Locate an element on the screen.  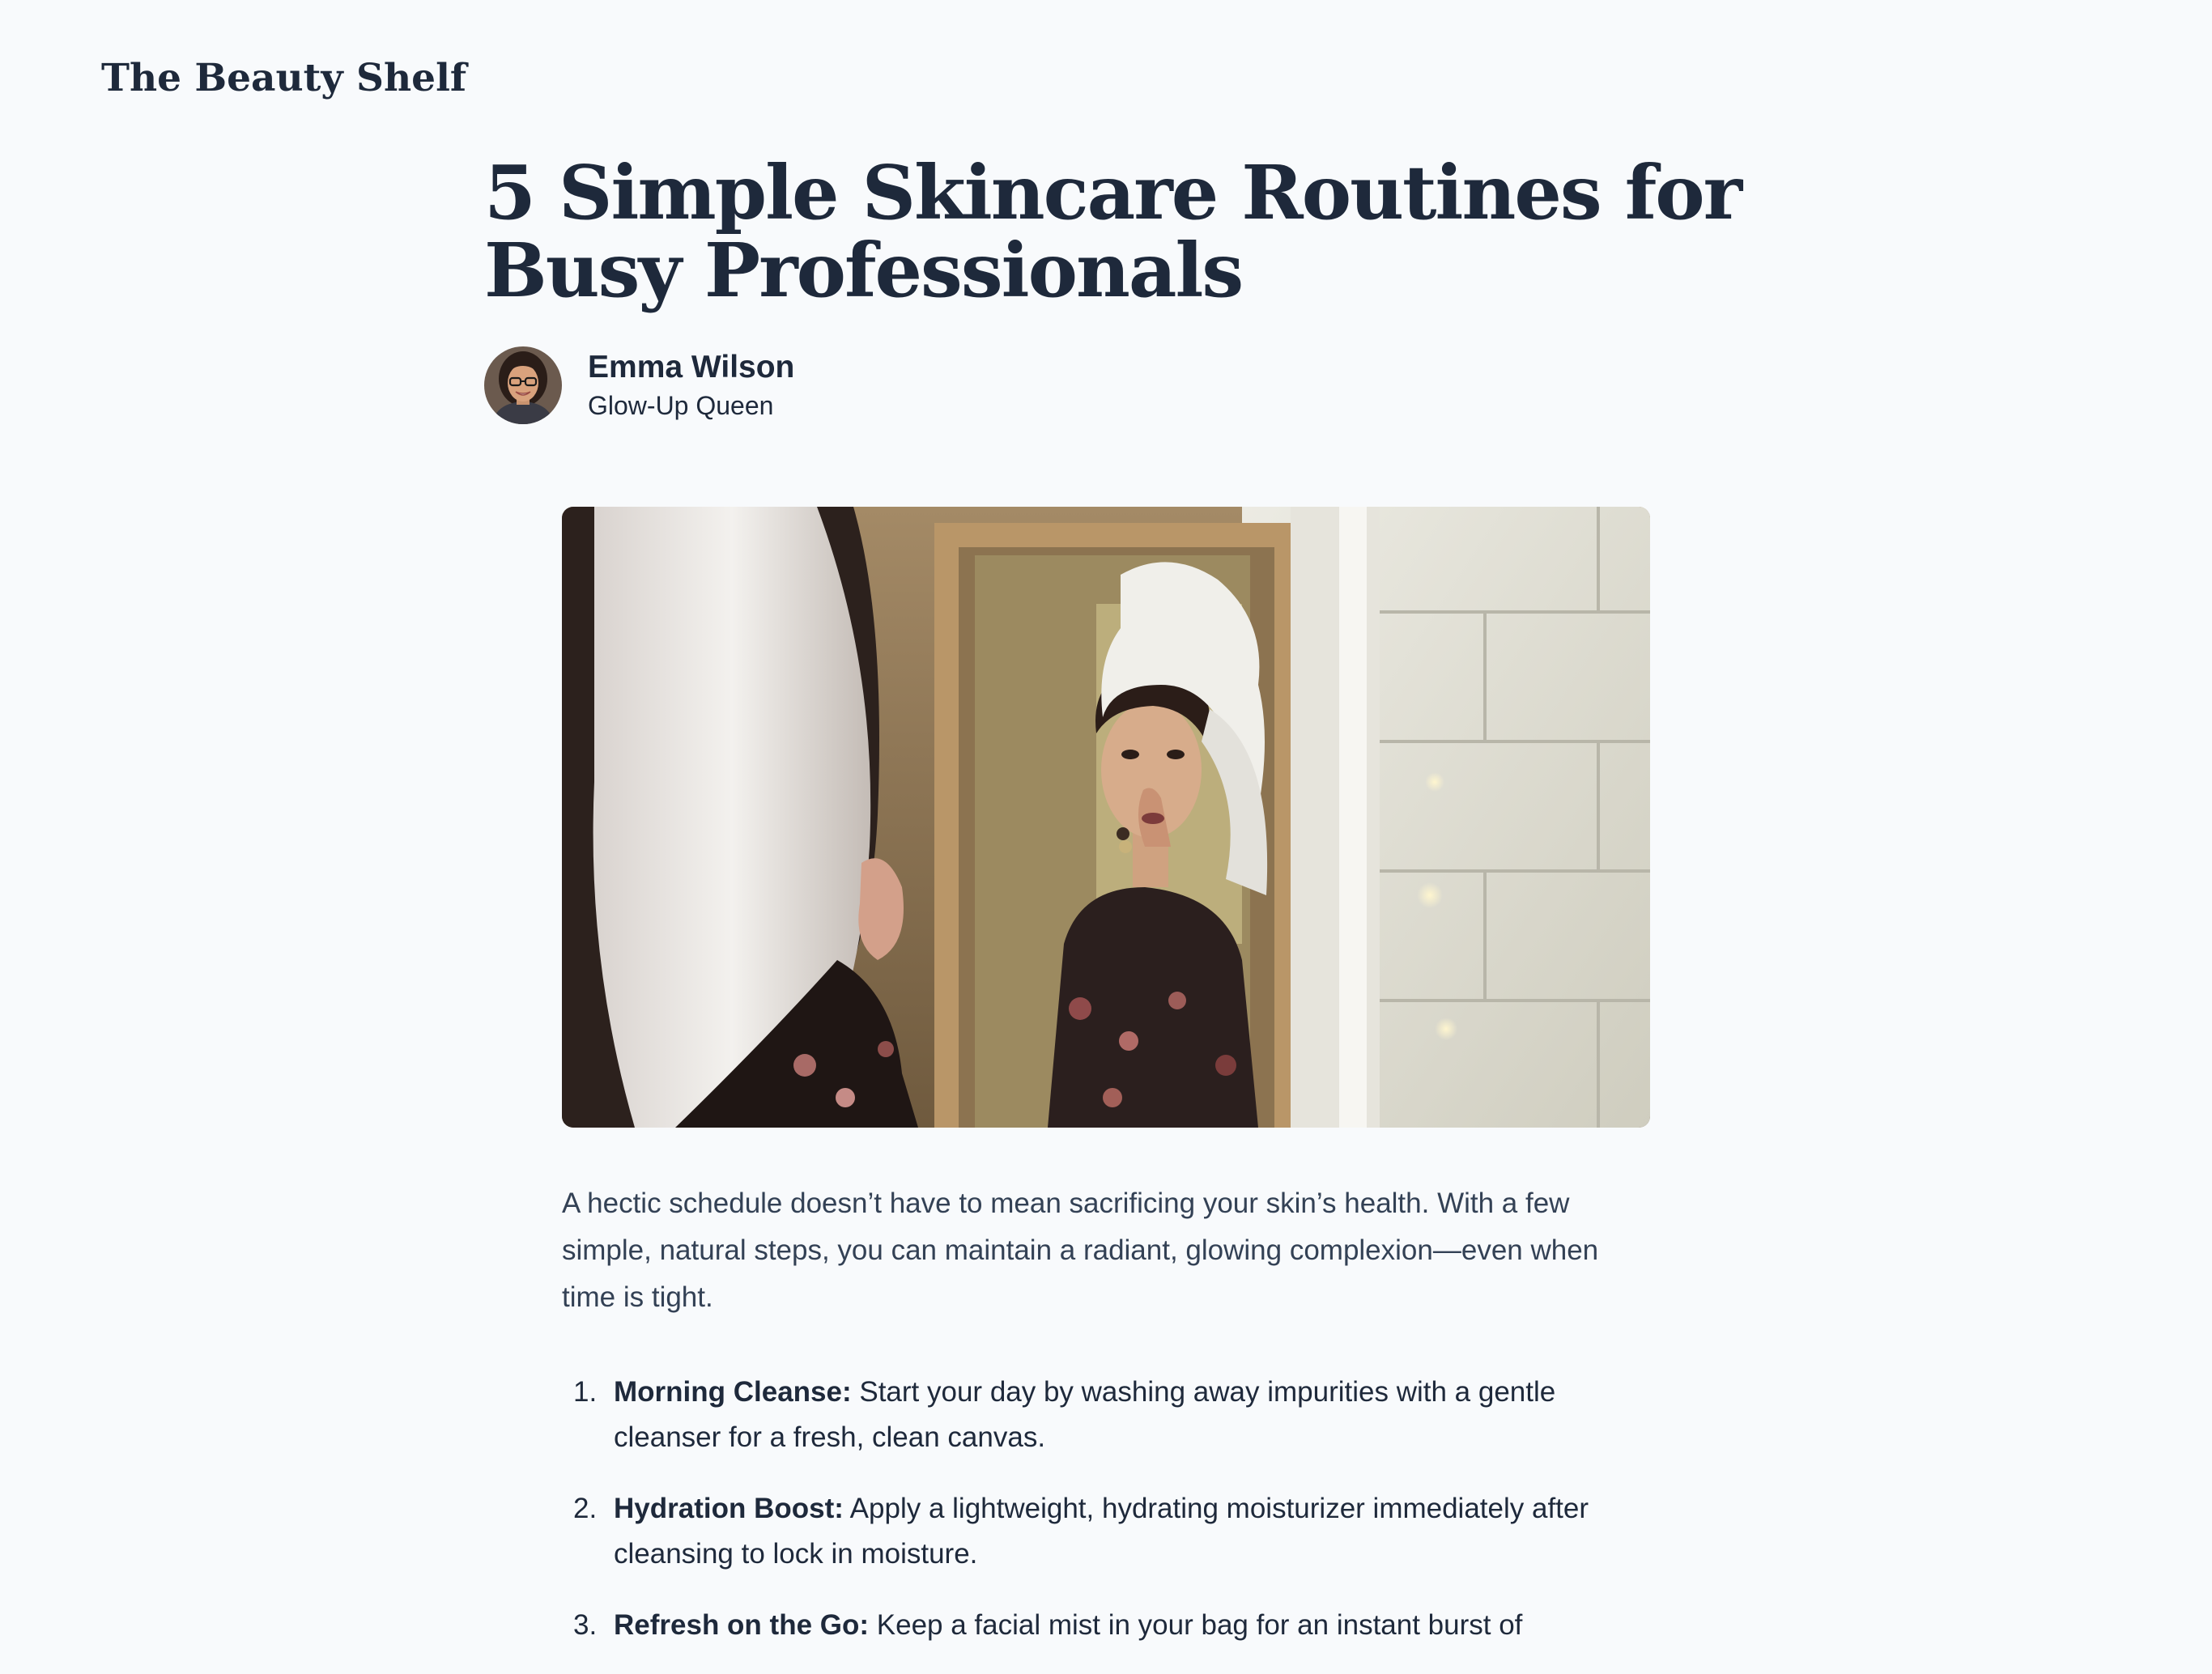
tip-label: Hydration Boost: is located at coordinates (729, 1508).